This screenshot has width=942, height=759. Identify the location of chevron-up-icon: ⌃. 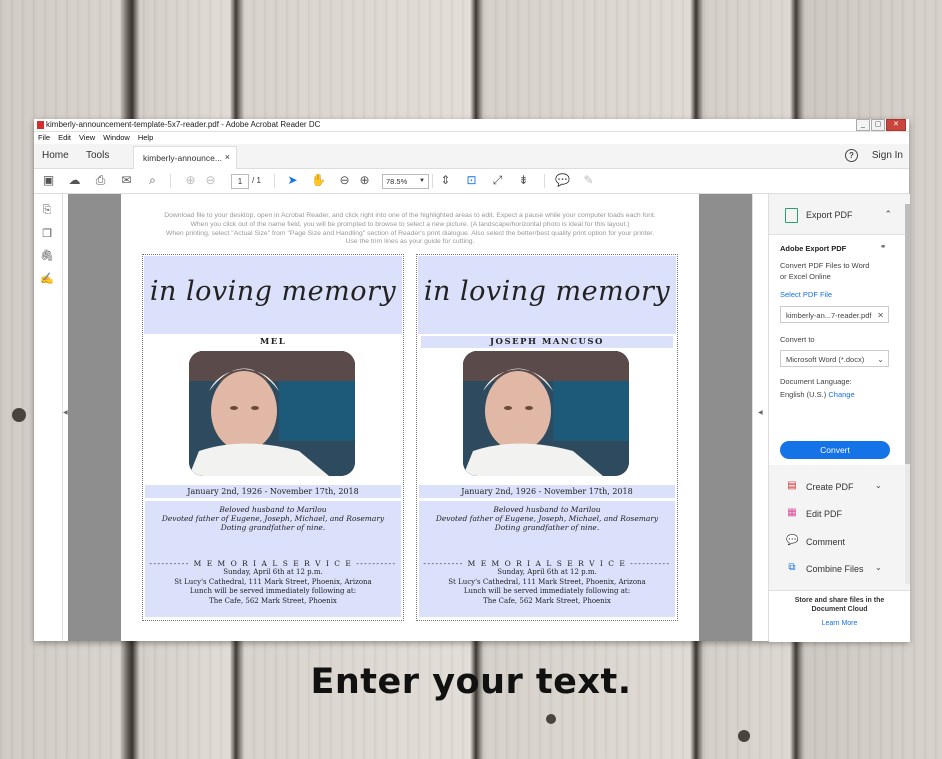
(888, 214).